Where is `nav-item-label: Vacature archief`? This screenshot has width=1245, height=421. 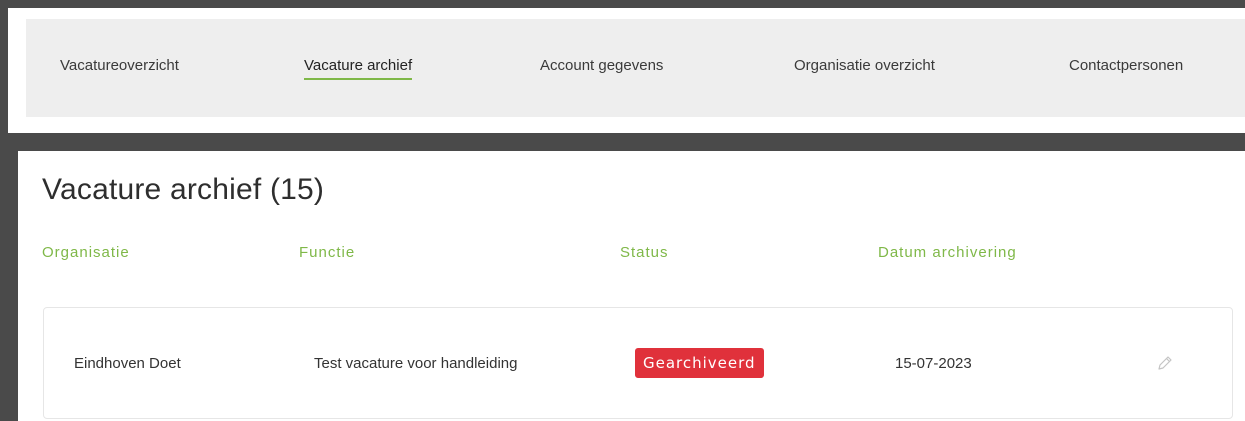 nav-item-label: Vacature archief is located at coordinates (358, 68).